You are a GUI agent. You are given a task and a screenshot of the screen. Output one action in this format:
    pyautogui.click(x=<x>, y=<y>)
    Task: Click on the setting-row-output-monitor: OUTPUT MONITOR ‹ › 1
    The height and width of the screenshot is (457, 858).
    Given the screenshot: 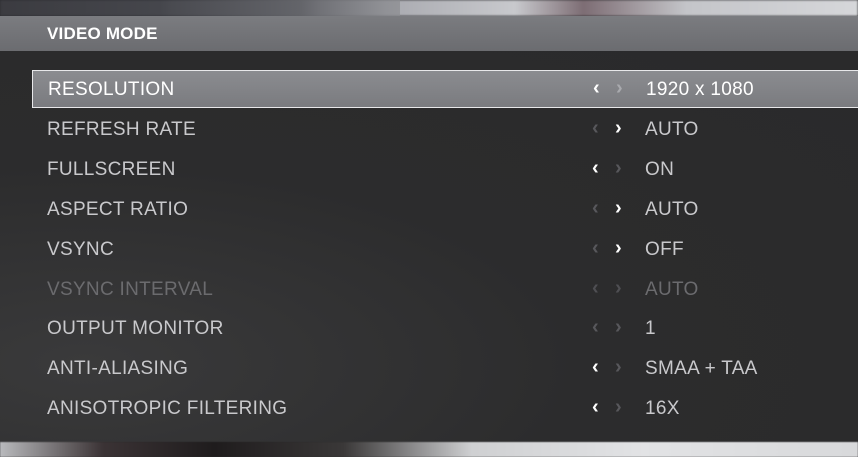 What is the action you would take?
    pyautogui.click(x=445, y=328)
    